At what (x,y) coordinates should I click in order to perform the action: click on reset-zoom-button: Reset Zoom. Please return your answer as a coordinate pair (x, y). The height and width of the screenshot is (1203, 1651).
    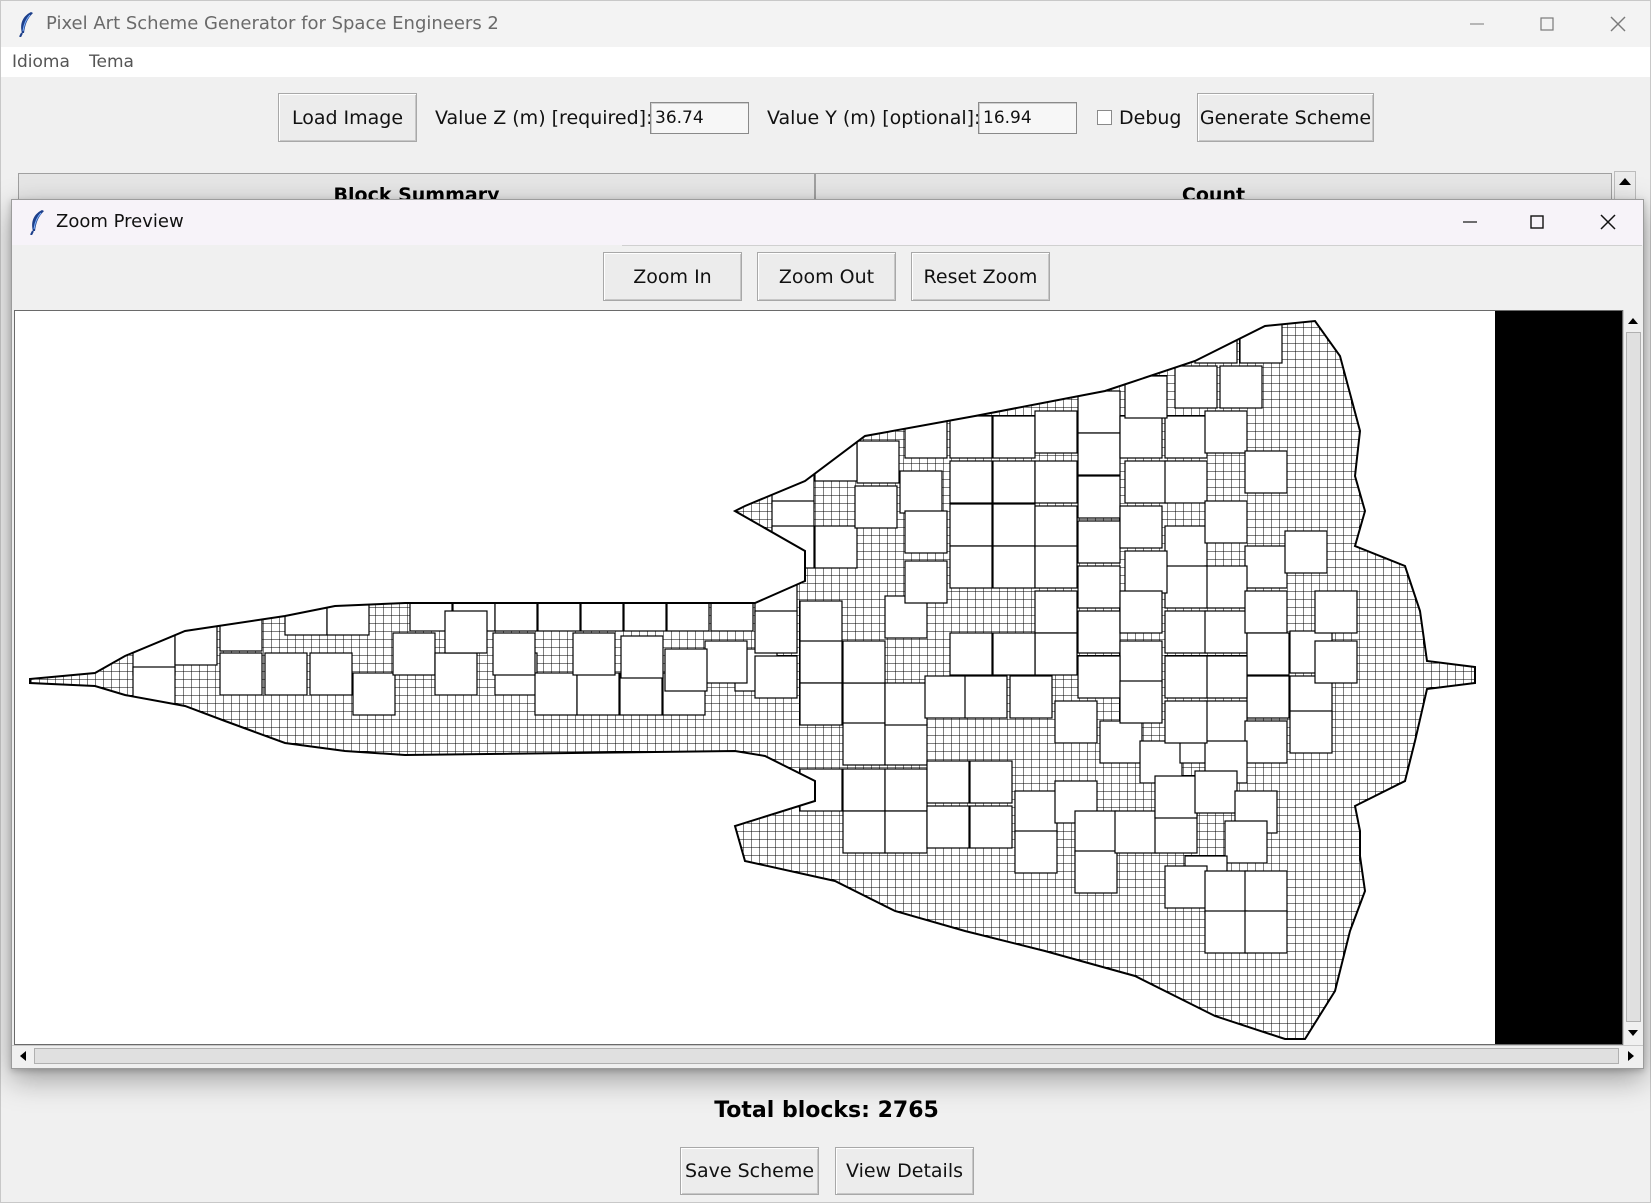
    Looking at the image, I should click on (980, 276).